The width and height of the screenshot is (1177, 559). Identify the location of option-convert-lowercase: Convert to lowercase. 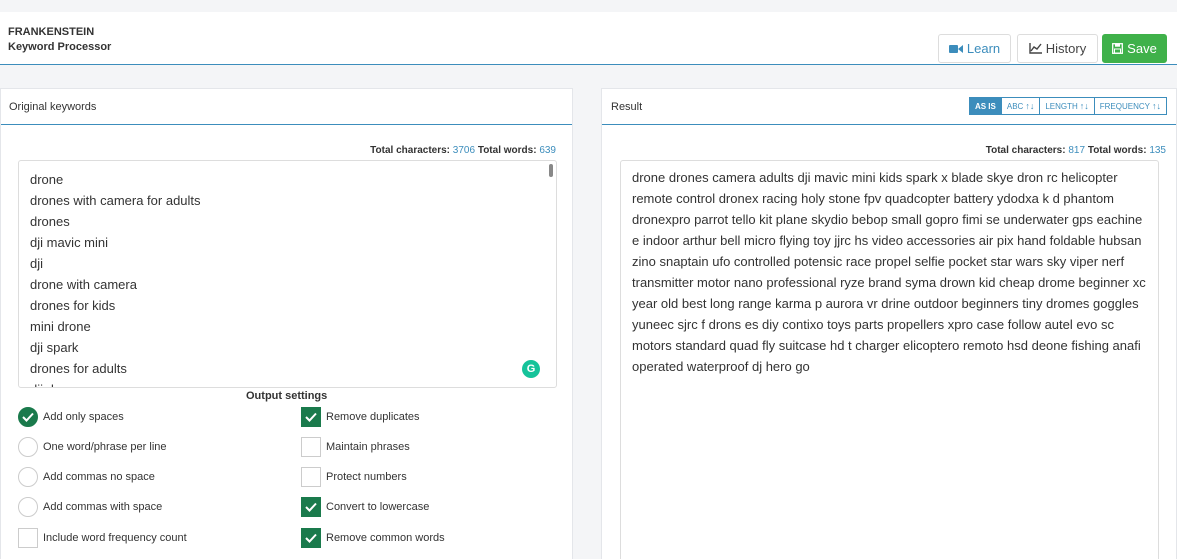
(365, 507).